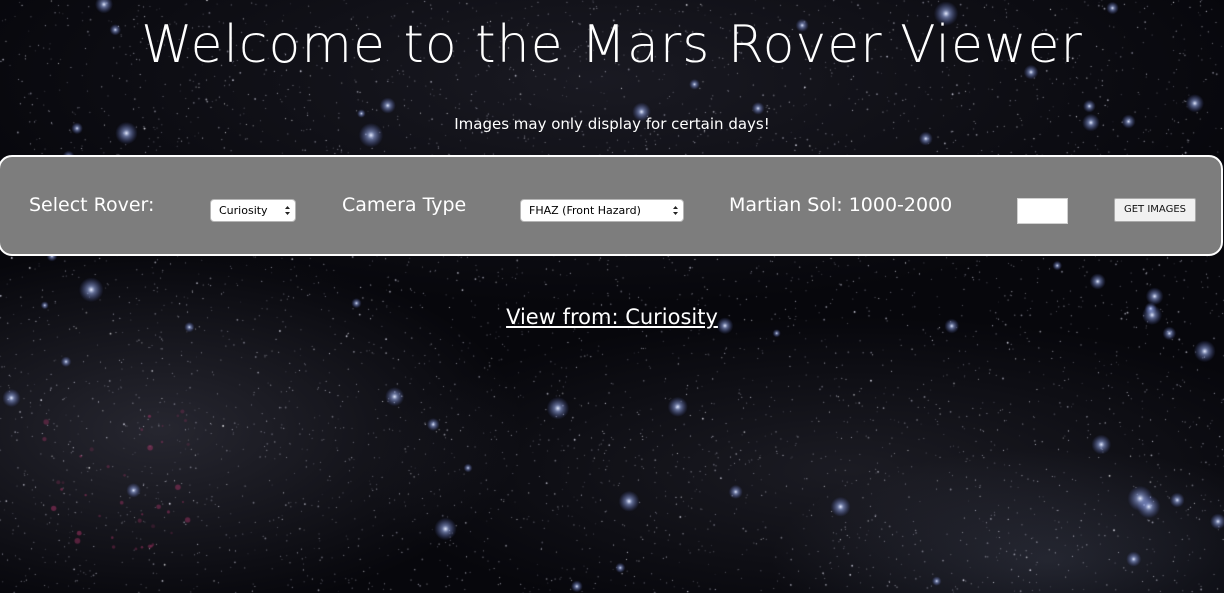 This screenshot has width=1224, height=593. Describe the element at coordinates (243, 210) in the screenshot. I see `rover-select-value: Curiosity` at that location.